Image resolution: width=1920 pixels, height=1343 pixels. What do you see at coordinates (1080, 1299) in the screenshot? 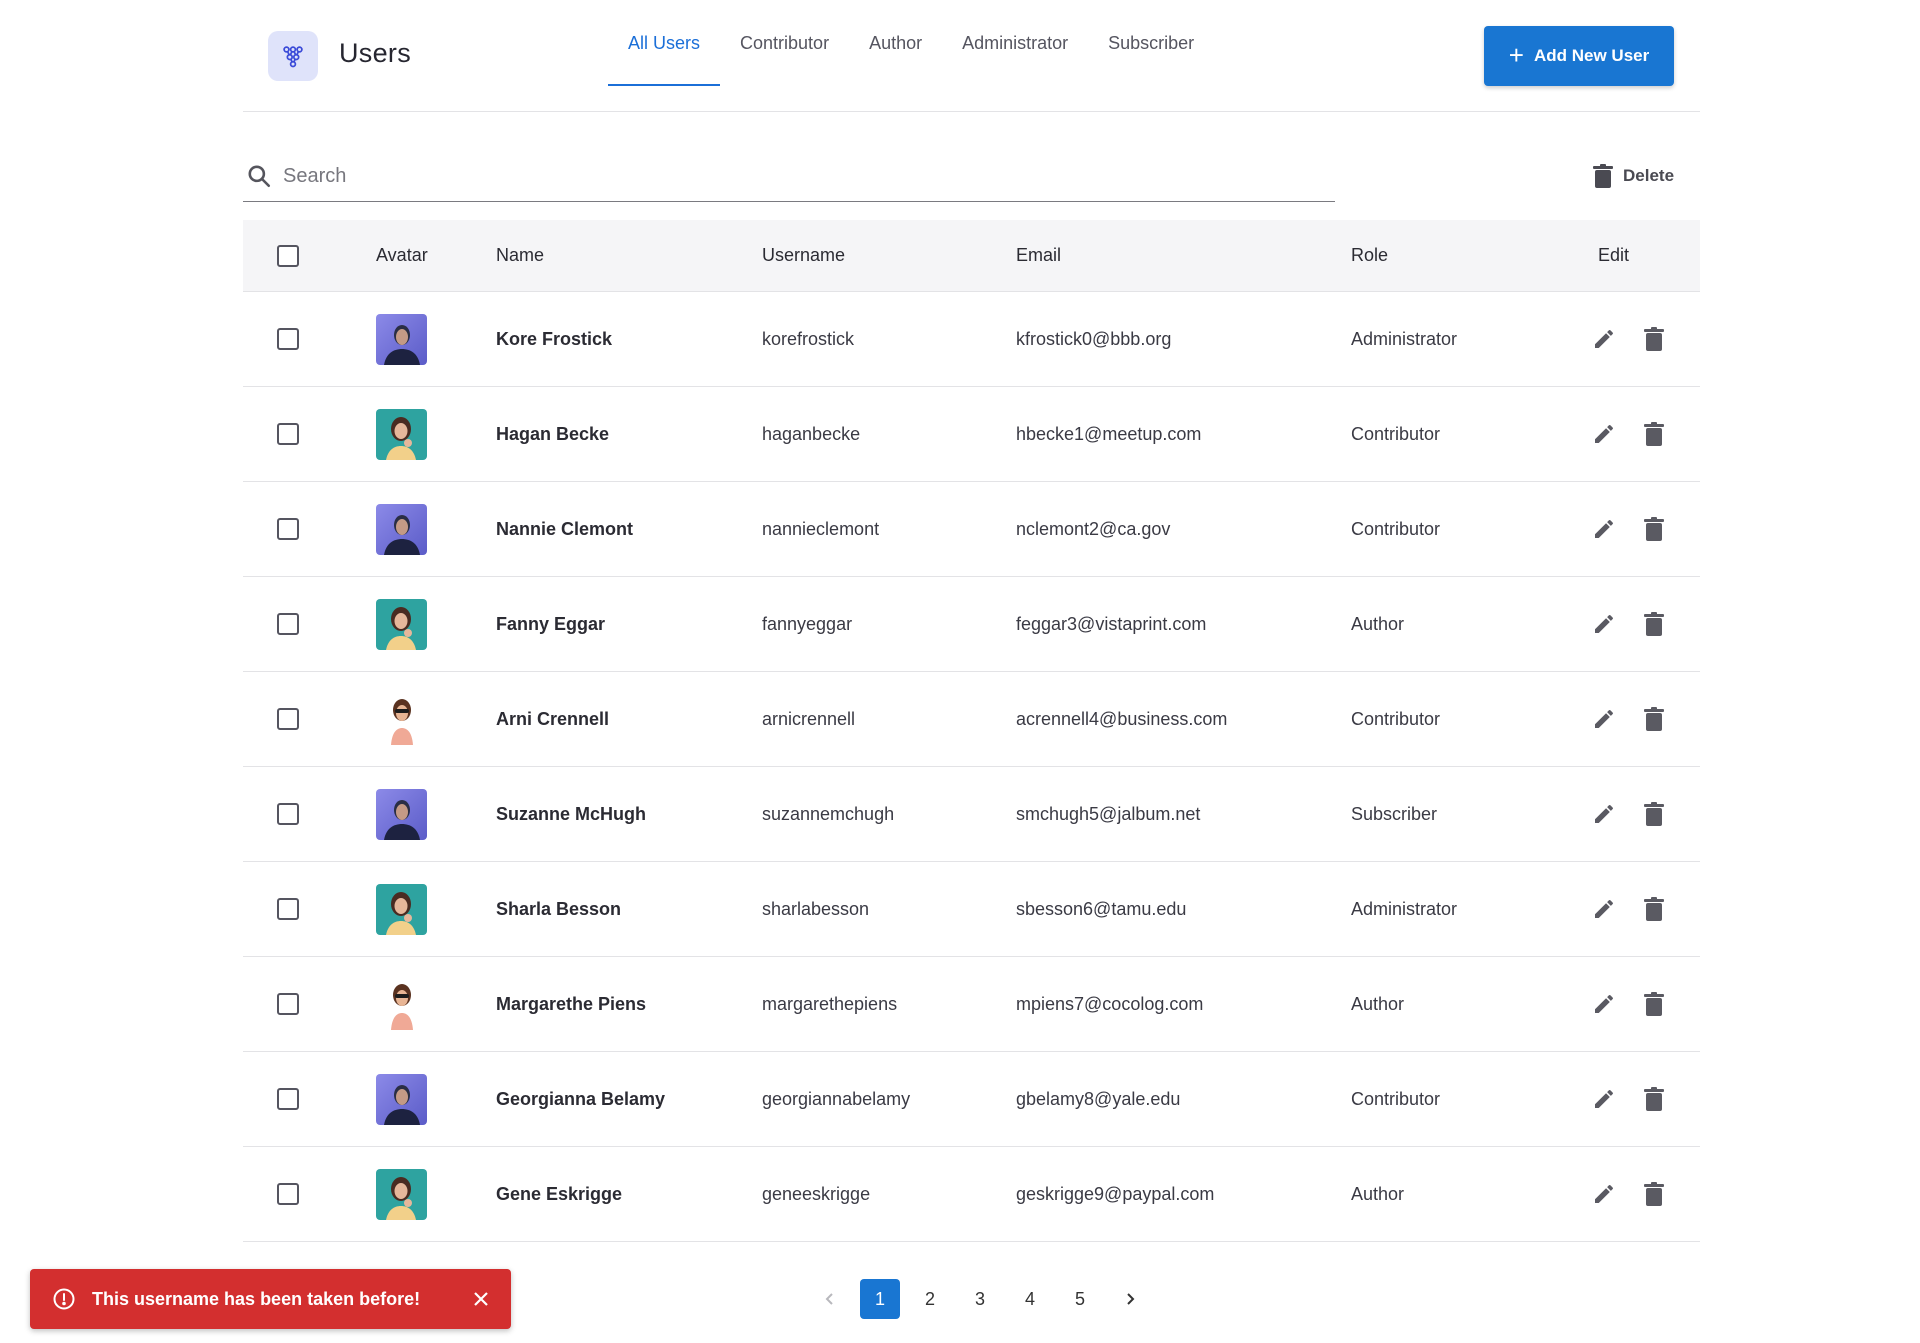
I see `page-button-5: 5` at bounding box center [1080, 1299].